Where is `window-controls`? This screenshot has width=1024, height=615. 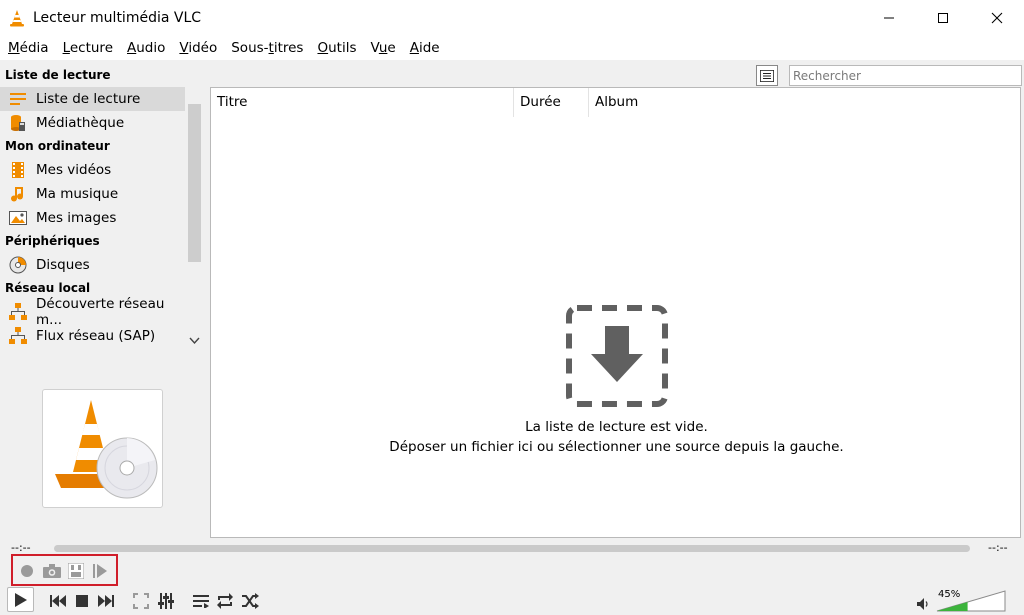 window-controls is located at coordinates (943, 18).